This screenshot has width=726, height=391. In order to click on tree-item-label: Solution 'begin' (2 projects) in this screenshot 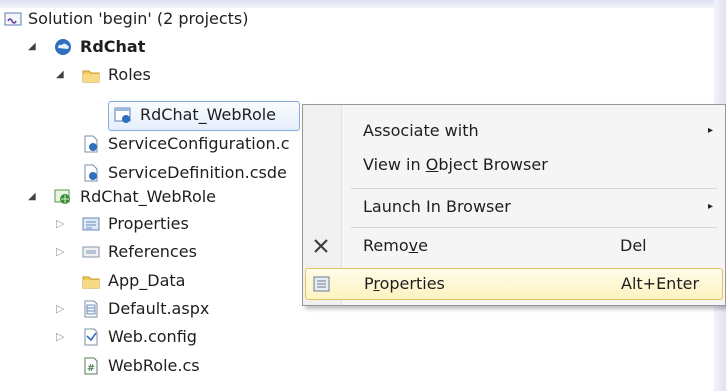, I will do `click(138, 18)`.